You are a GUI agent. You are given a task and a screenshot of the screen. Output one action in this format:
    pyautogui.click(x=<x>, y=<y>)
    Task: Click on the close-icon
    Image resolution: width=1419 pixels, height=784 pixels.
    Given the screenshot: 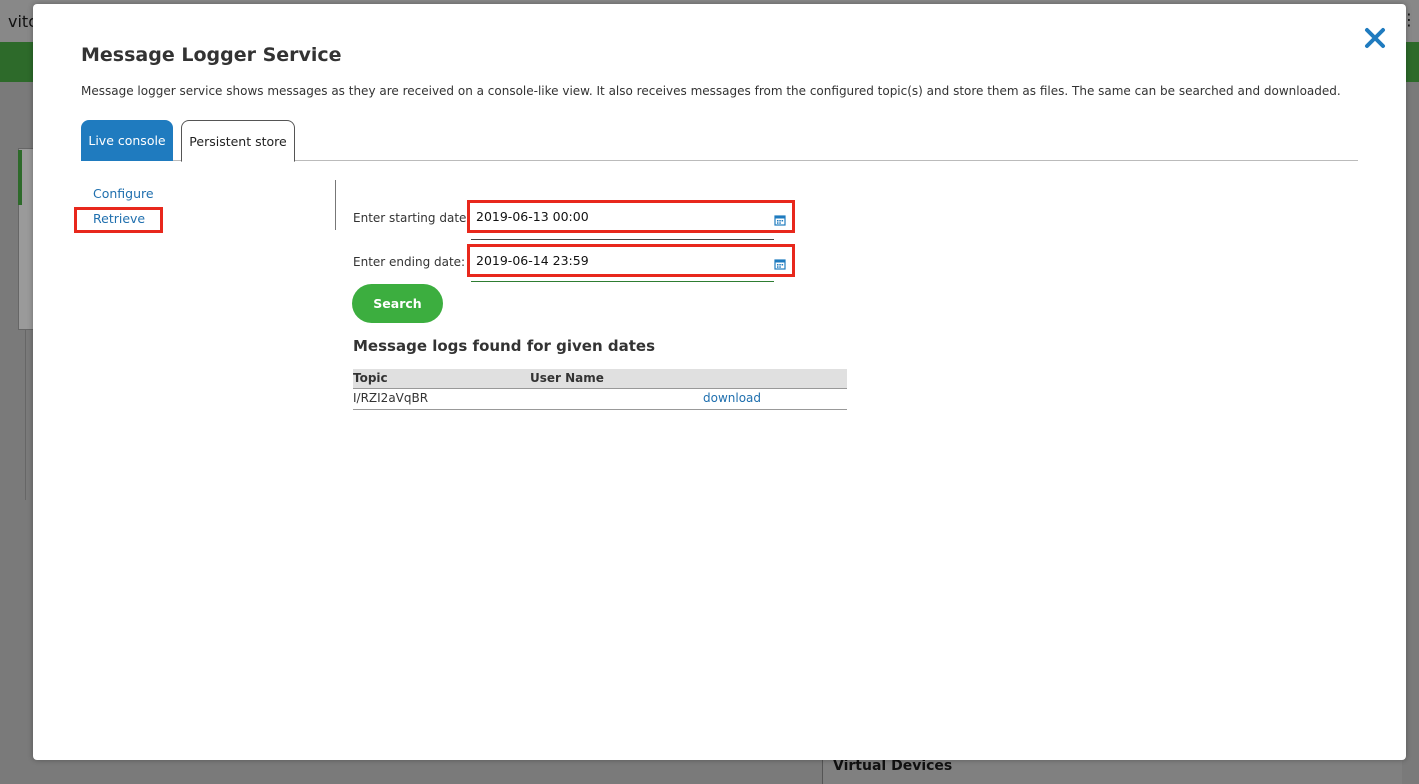 What is the action you would take?
    pyautogui.click(x=1375, y=38)
    